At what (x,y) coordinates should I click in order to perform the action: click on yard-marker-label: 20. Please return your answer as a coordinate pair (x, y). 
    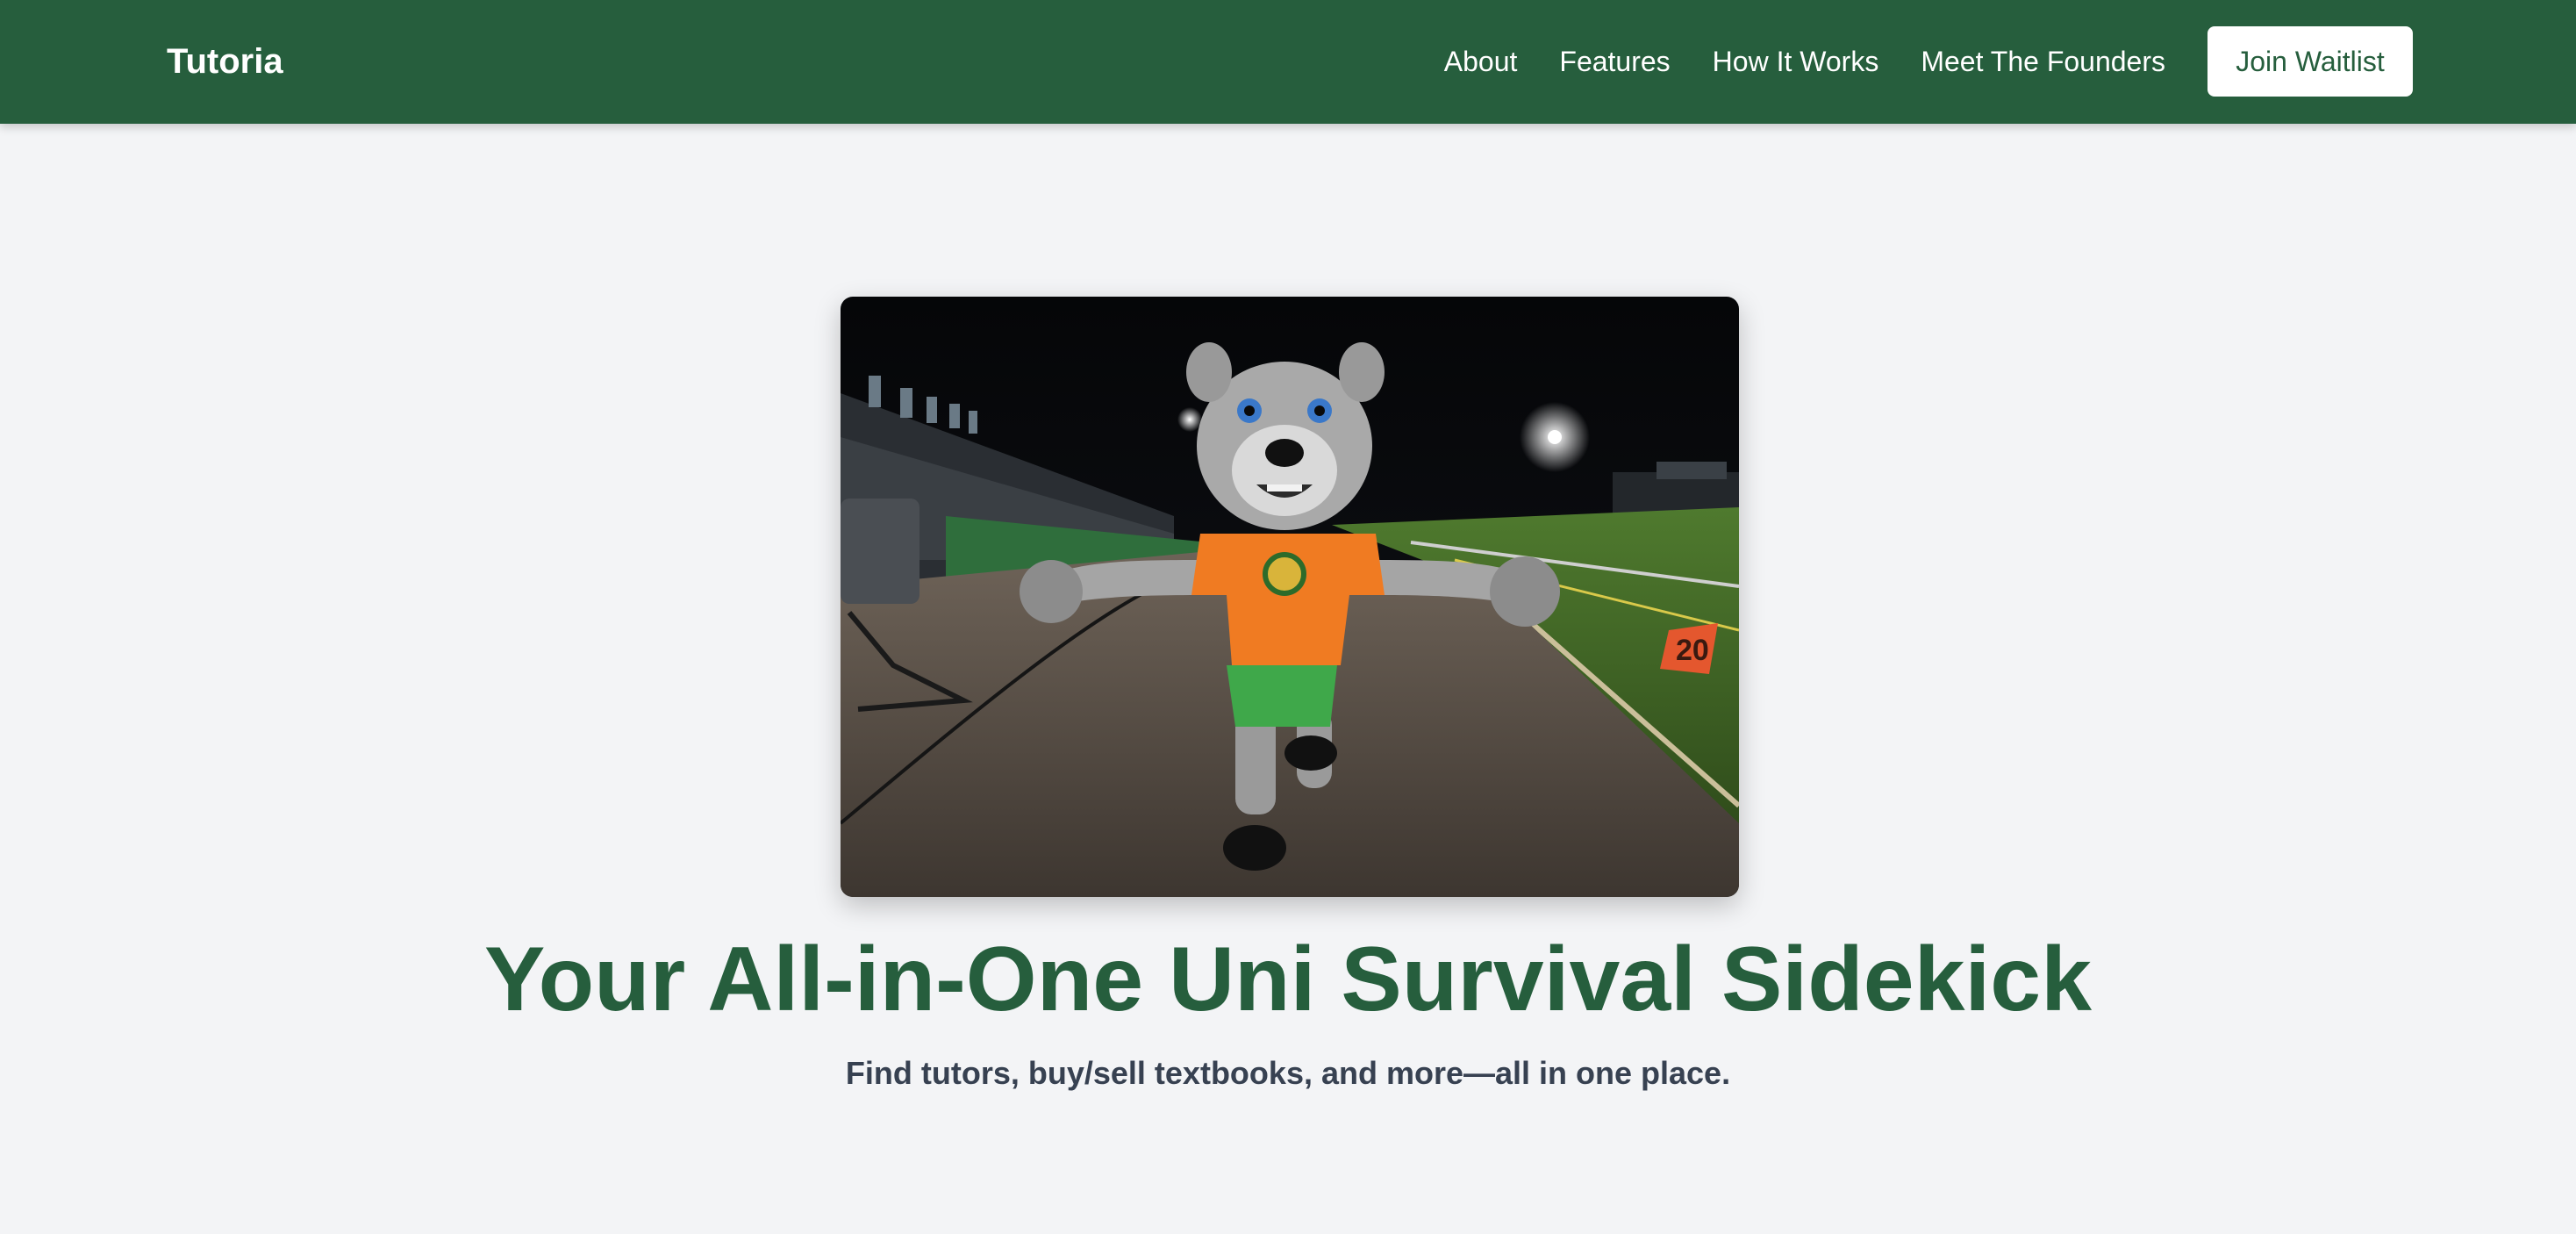
    Looking at the image, I should click on (1692, 651).